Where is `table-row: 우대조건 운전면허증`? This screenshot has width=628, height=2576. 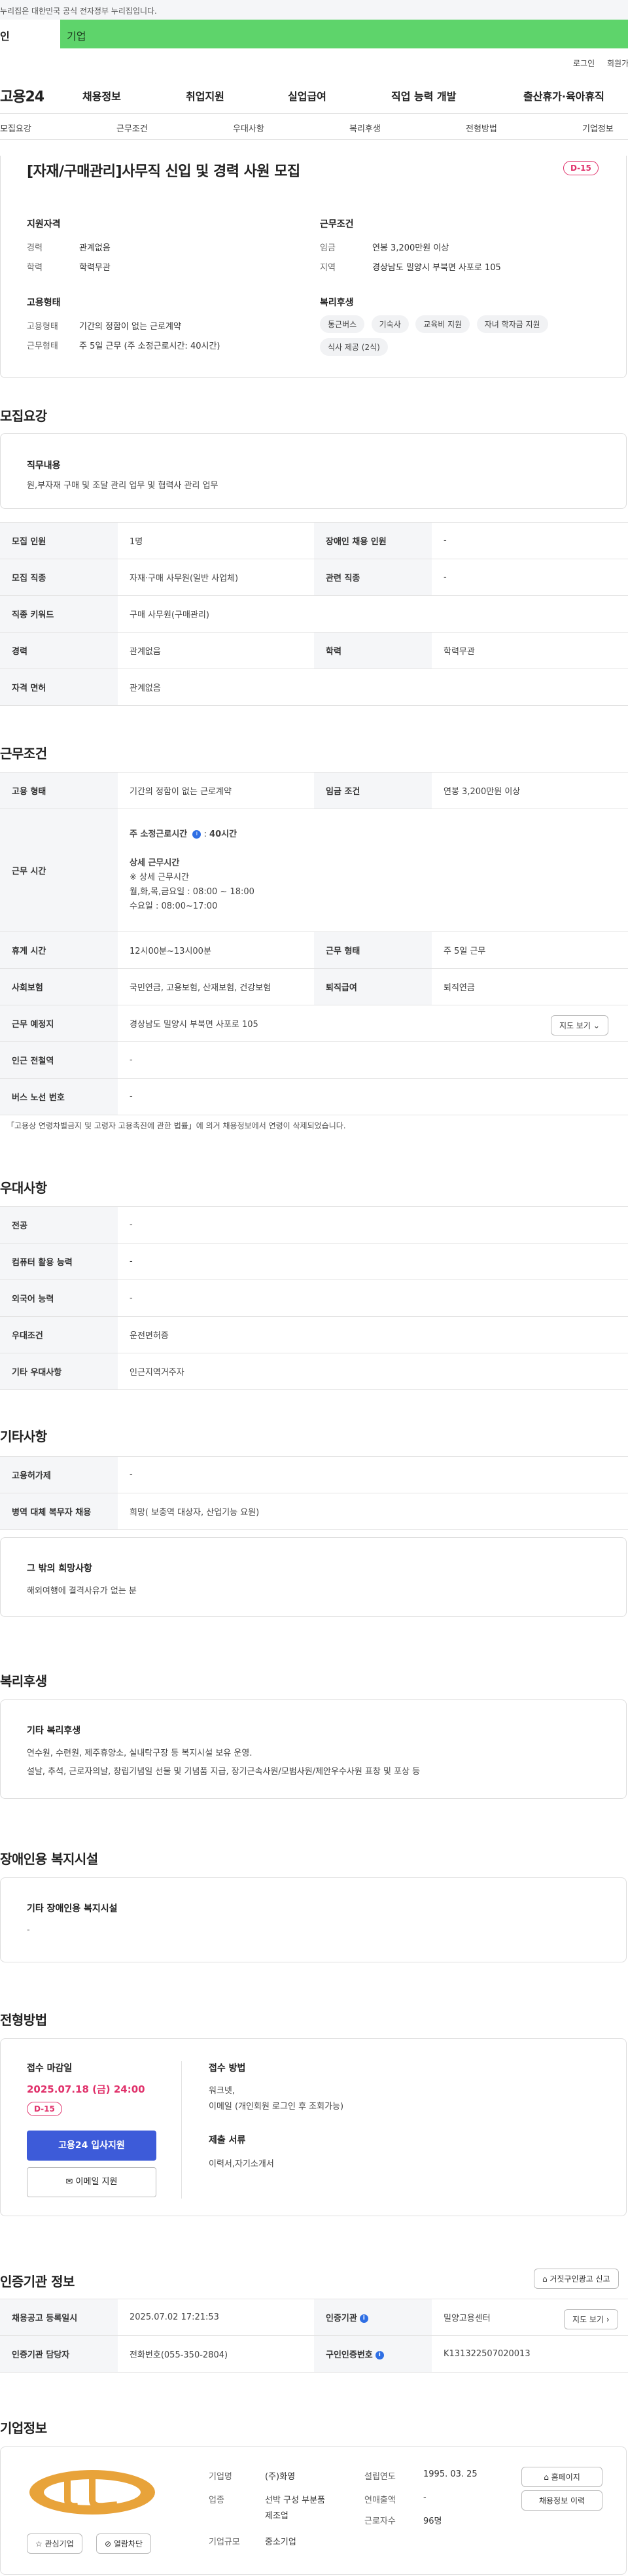
table-row: 우대조건 운전면허증 is located at coordinates (314, 1334).